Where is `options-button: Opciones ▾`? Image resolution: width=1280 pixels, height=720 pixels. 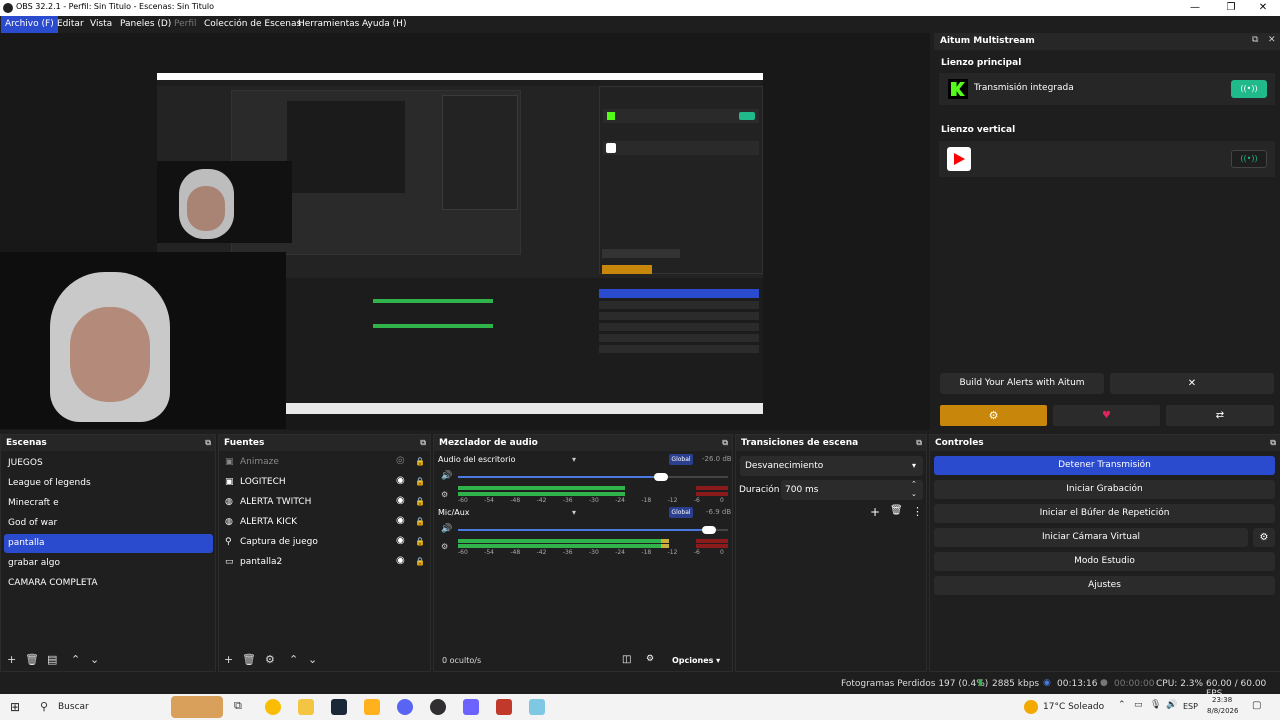
options-button: Opciones ▾ is located at coordinates (696, 660).